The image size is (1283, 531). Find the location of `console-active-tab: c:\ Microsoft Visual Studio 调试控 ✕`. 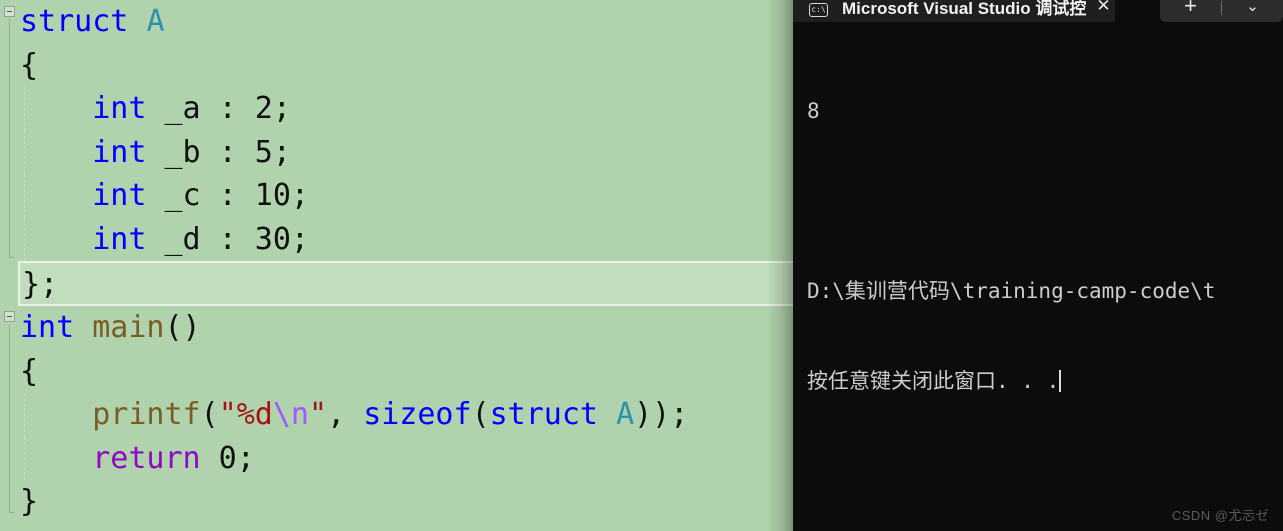

console-active-tab: c:\ Microsoft Visual Studio 调试控 ✕ is located at coordinates (959, 11).